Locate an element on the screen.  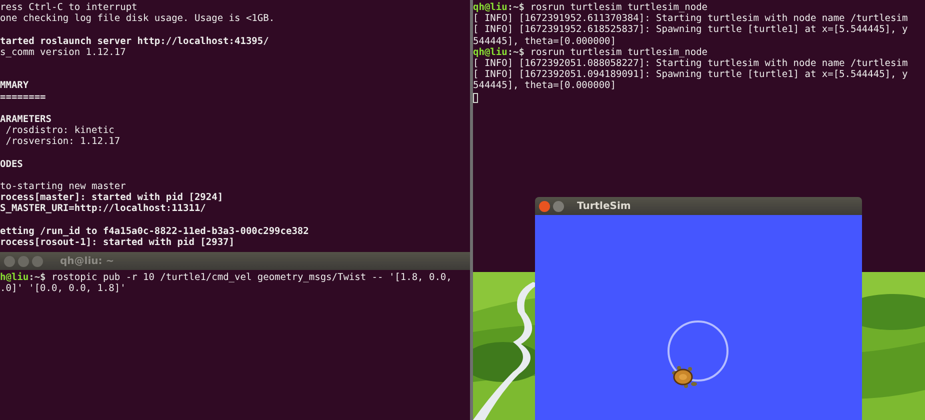
terminal-line: ARAMETERS is located at coordinates (26, 120).